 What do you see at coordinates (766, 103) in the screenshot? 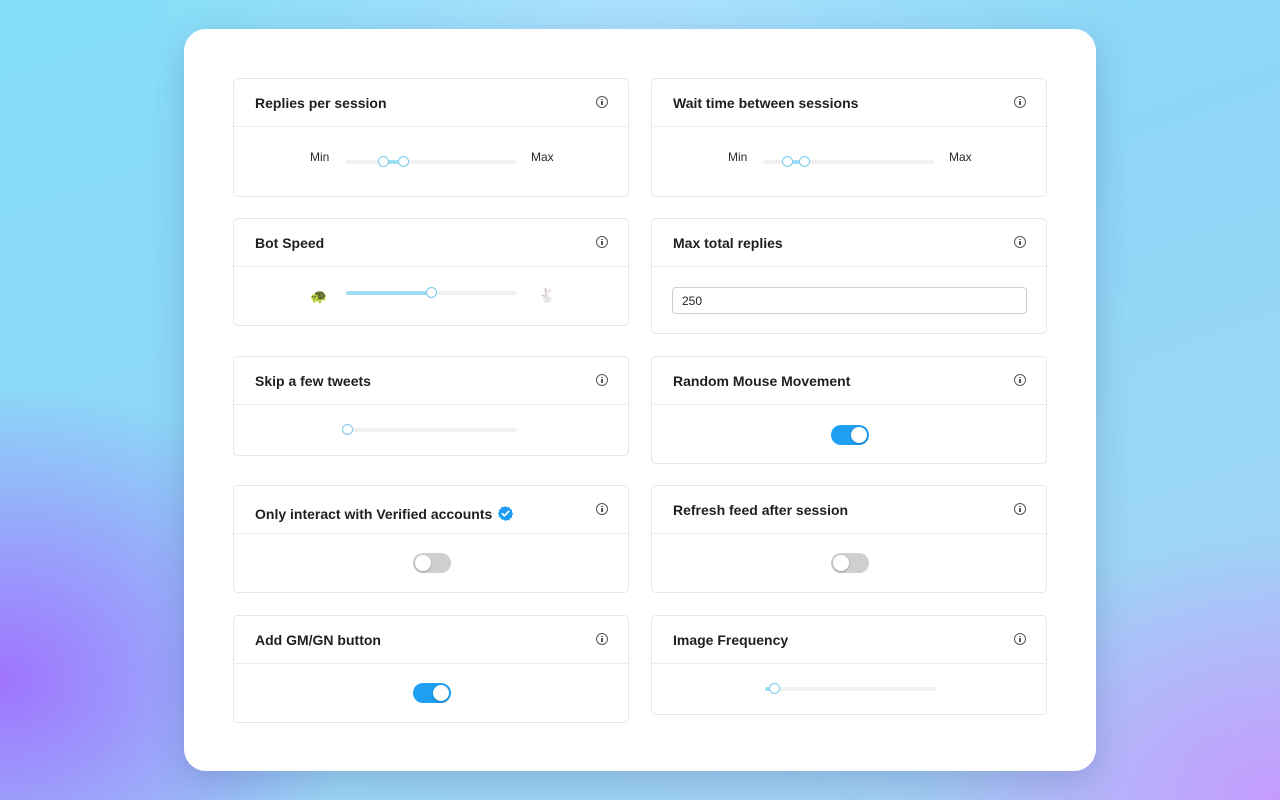
I see `card-title: Wait time between sessions` at bounding box center [766, 103].